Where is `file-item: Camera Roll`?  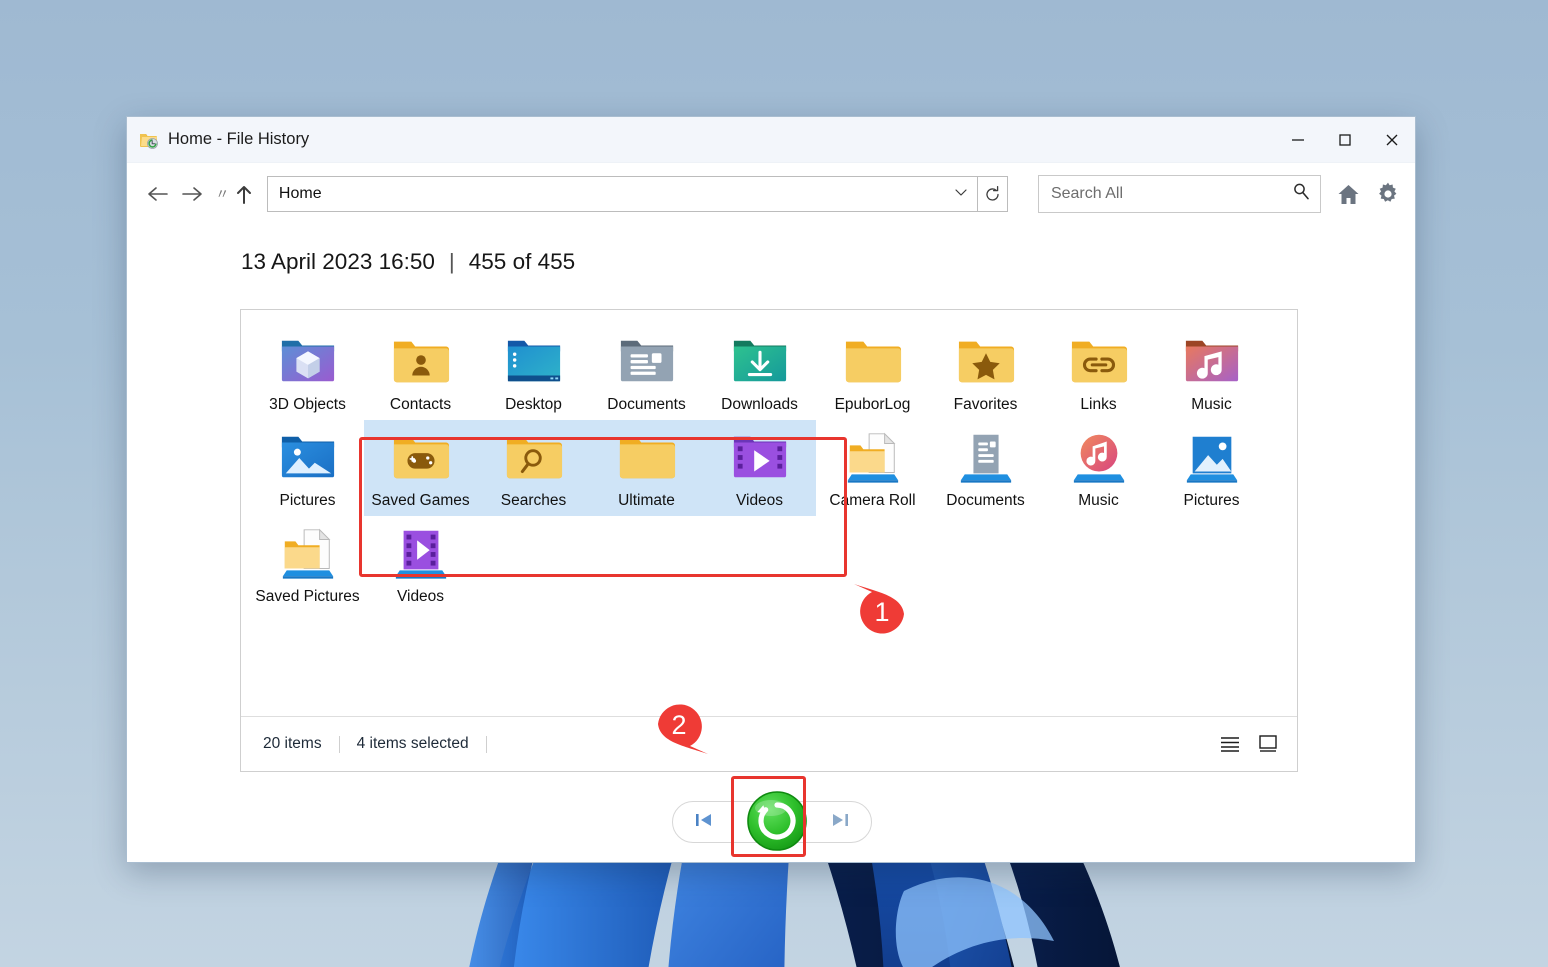
file-item: Camera Roll is located at coordinates (872, 468).